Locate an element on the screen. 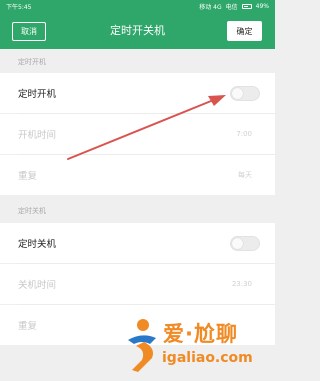 Image resolution: width=320 pixels, height=381 pixels. battery-level: 49% is located at coordinates (262, 6).